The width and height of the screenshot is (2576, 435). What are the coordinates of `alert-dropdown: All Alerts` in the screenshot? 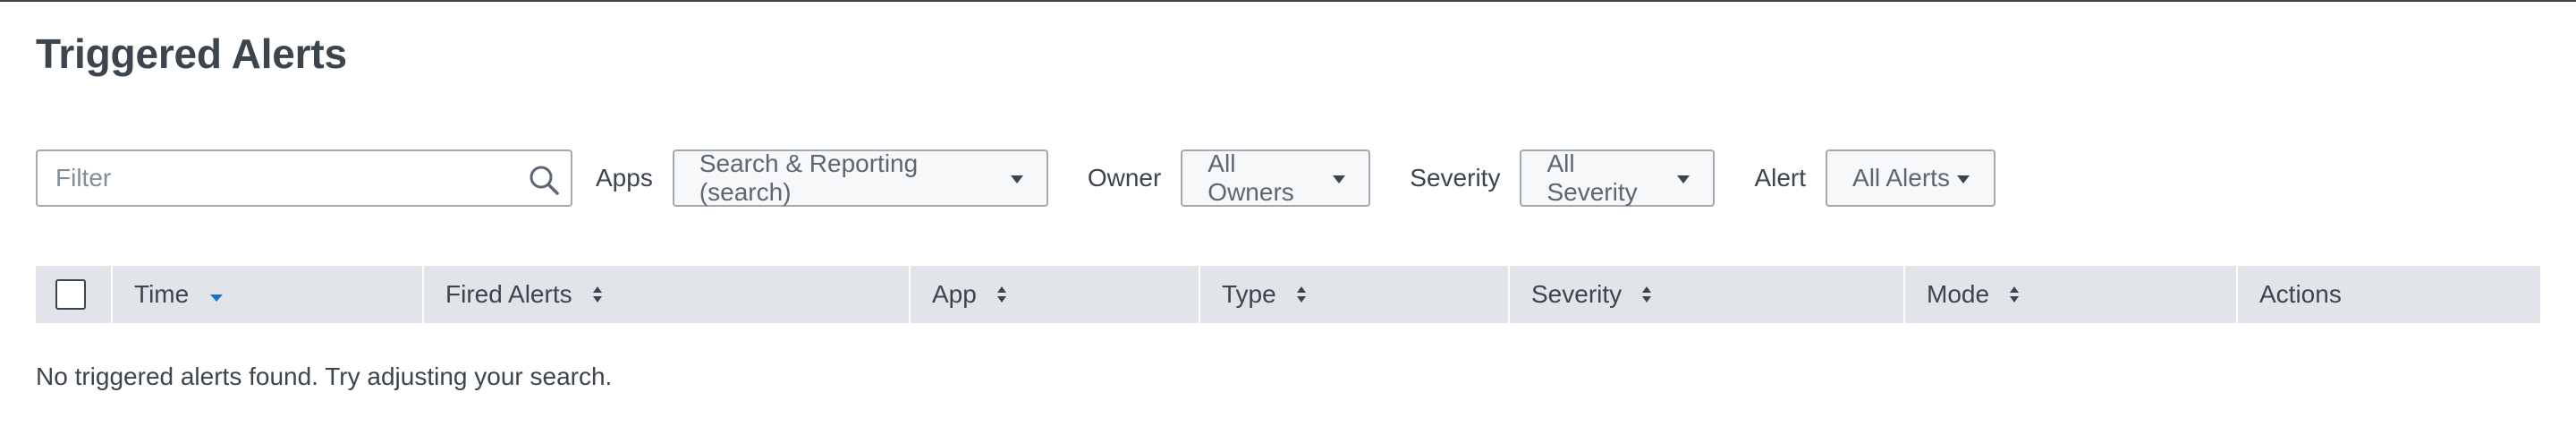 It's located at (1911, 178).